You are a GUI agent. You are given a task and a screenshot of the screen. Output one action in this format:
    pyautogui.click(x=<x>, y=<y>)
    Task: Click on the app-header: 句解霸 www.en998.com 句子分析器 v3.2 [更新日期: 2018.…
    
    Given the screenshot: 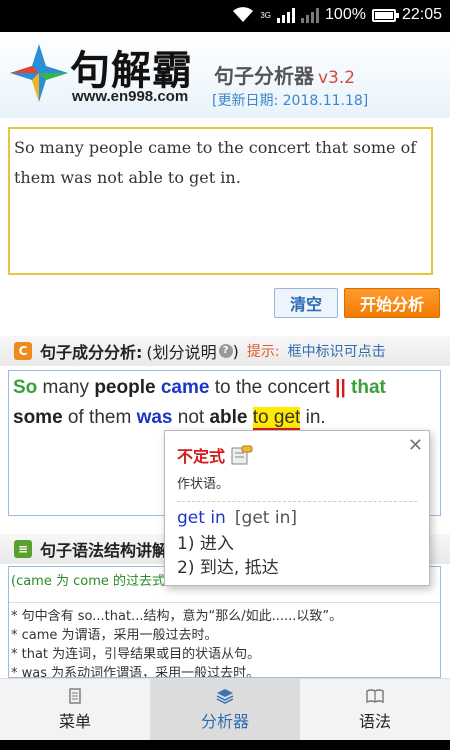 What is the action you would take?
    pyautogui.click(x=225, y=75)
    